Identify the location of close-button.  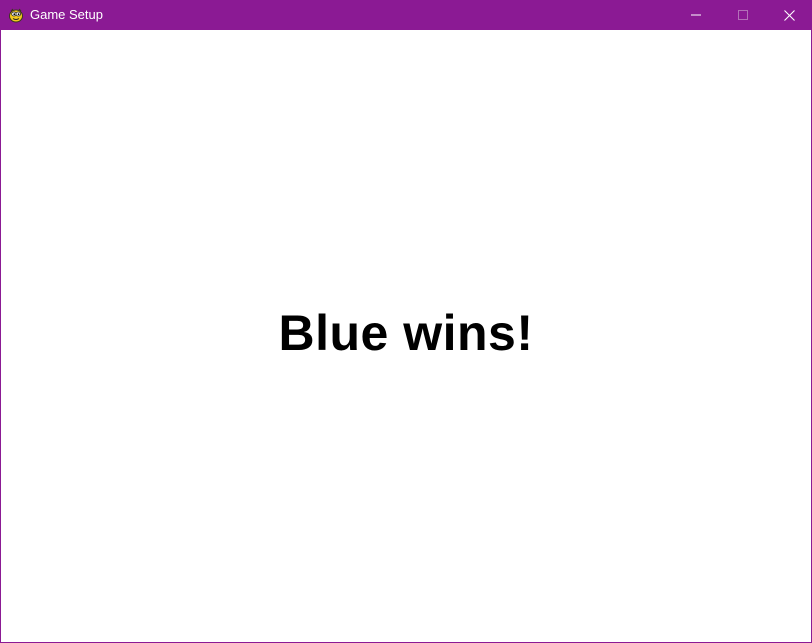
(788, 15).